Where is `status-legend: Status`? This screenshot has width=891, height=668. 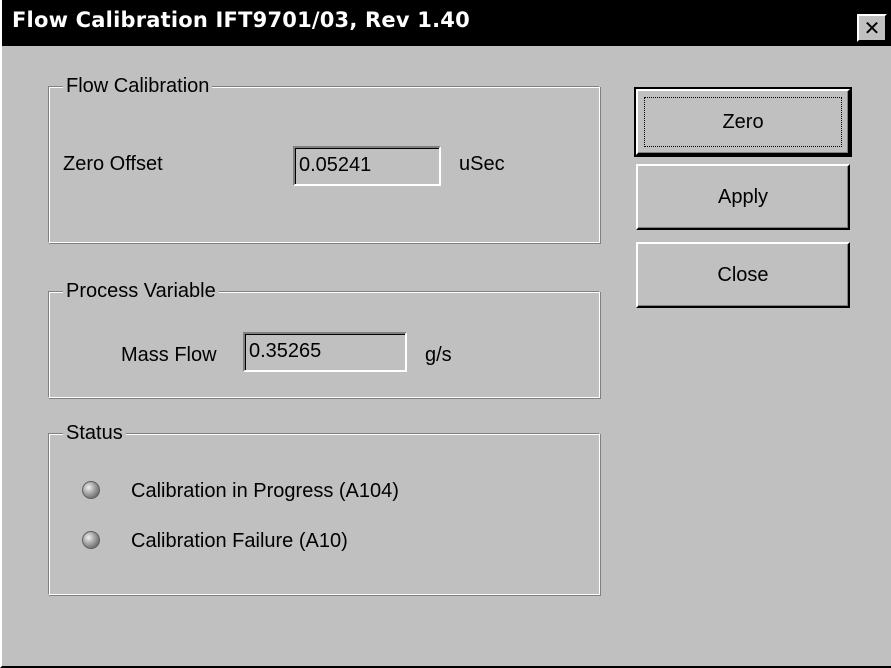 status-legend: Status is located at coordinates (94, 433).